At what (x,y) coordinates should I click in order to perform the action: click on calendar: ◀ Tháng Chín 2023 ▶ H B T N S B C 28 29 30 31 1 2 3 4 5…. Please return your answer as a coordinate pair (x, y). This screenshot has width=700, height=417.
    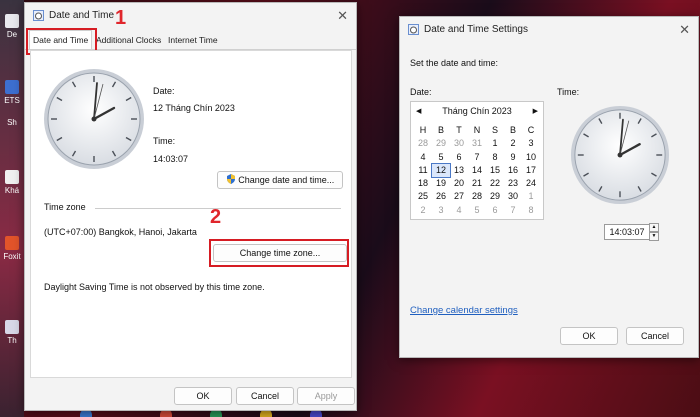
    Looking at the image, I should click on (477, 160).